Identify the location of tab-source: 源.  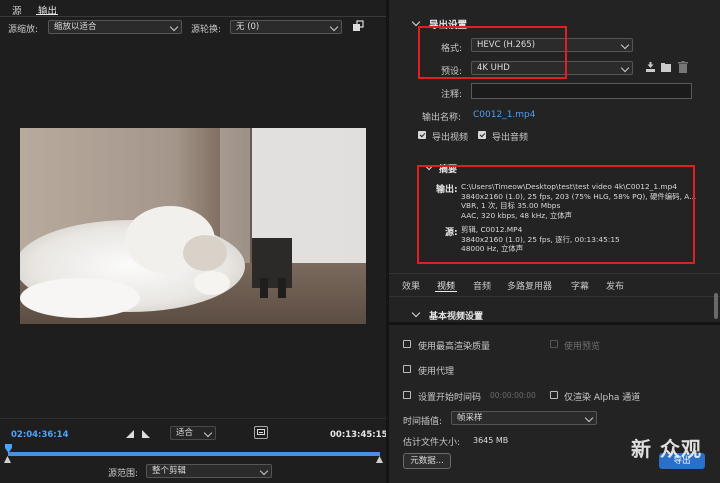
(17, 10).